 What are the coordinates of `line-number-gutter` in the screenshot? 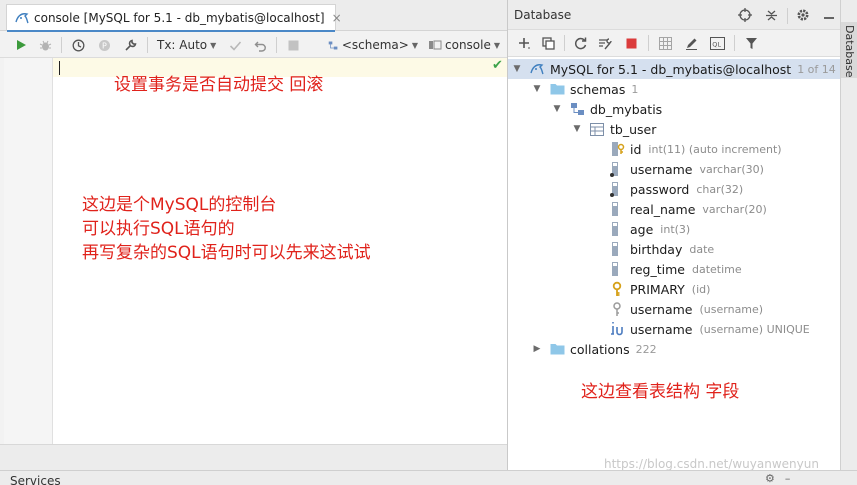 It's located at (28, 251).